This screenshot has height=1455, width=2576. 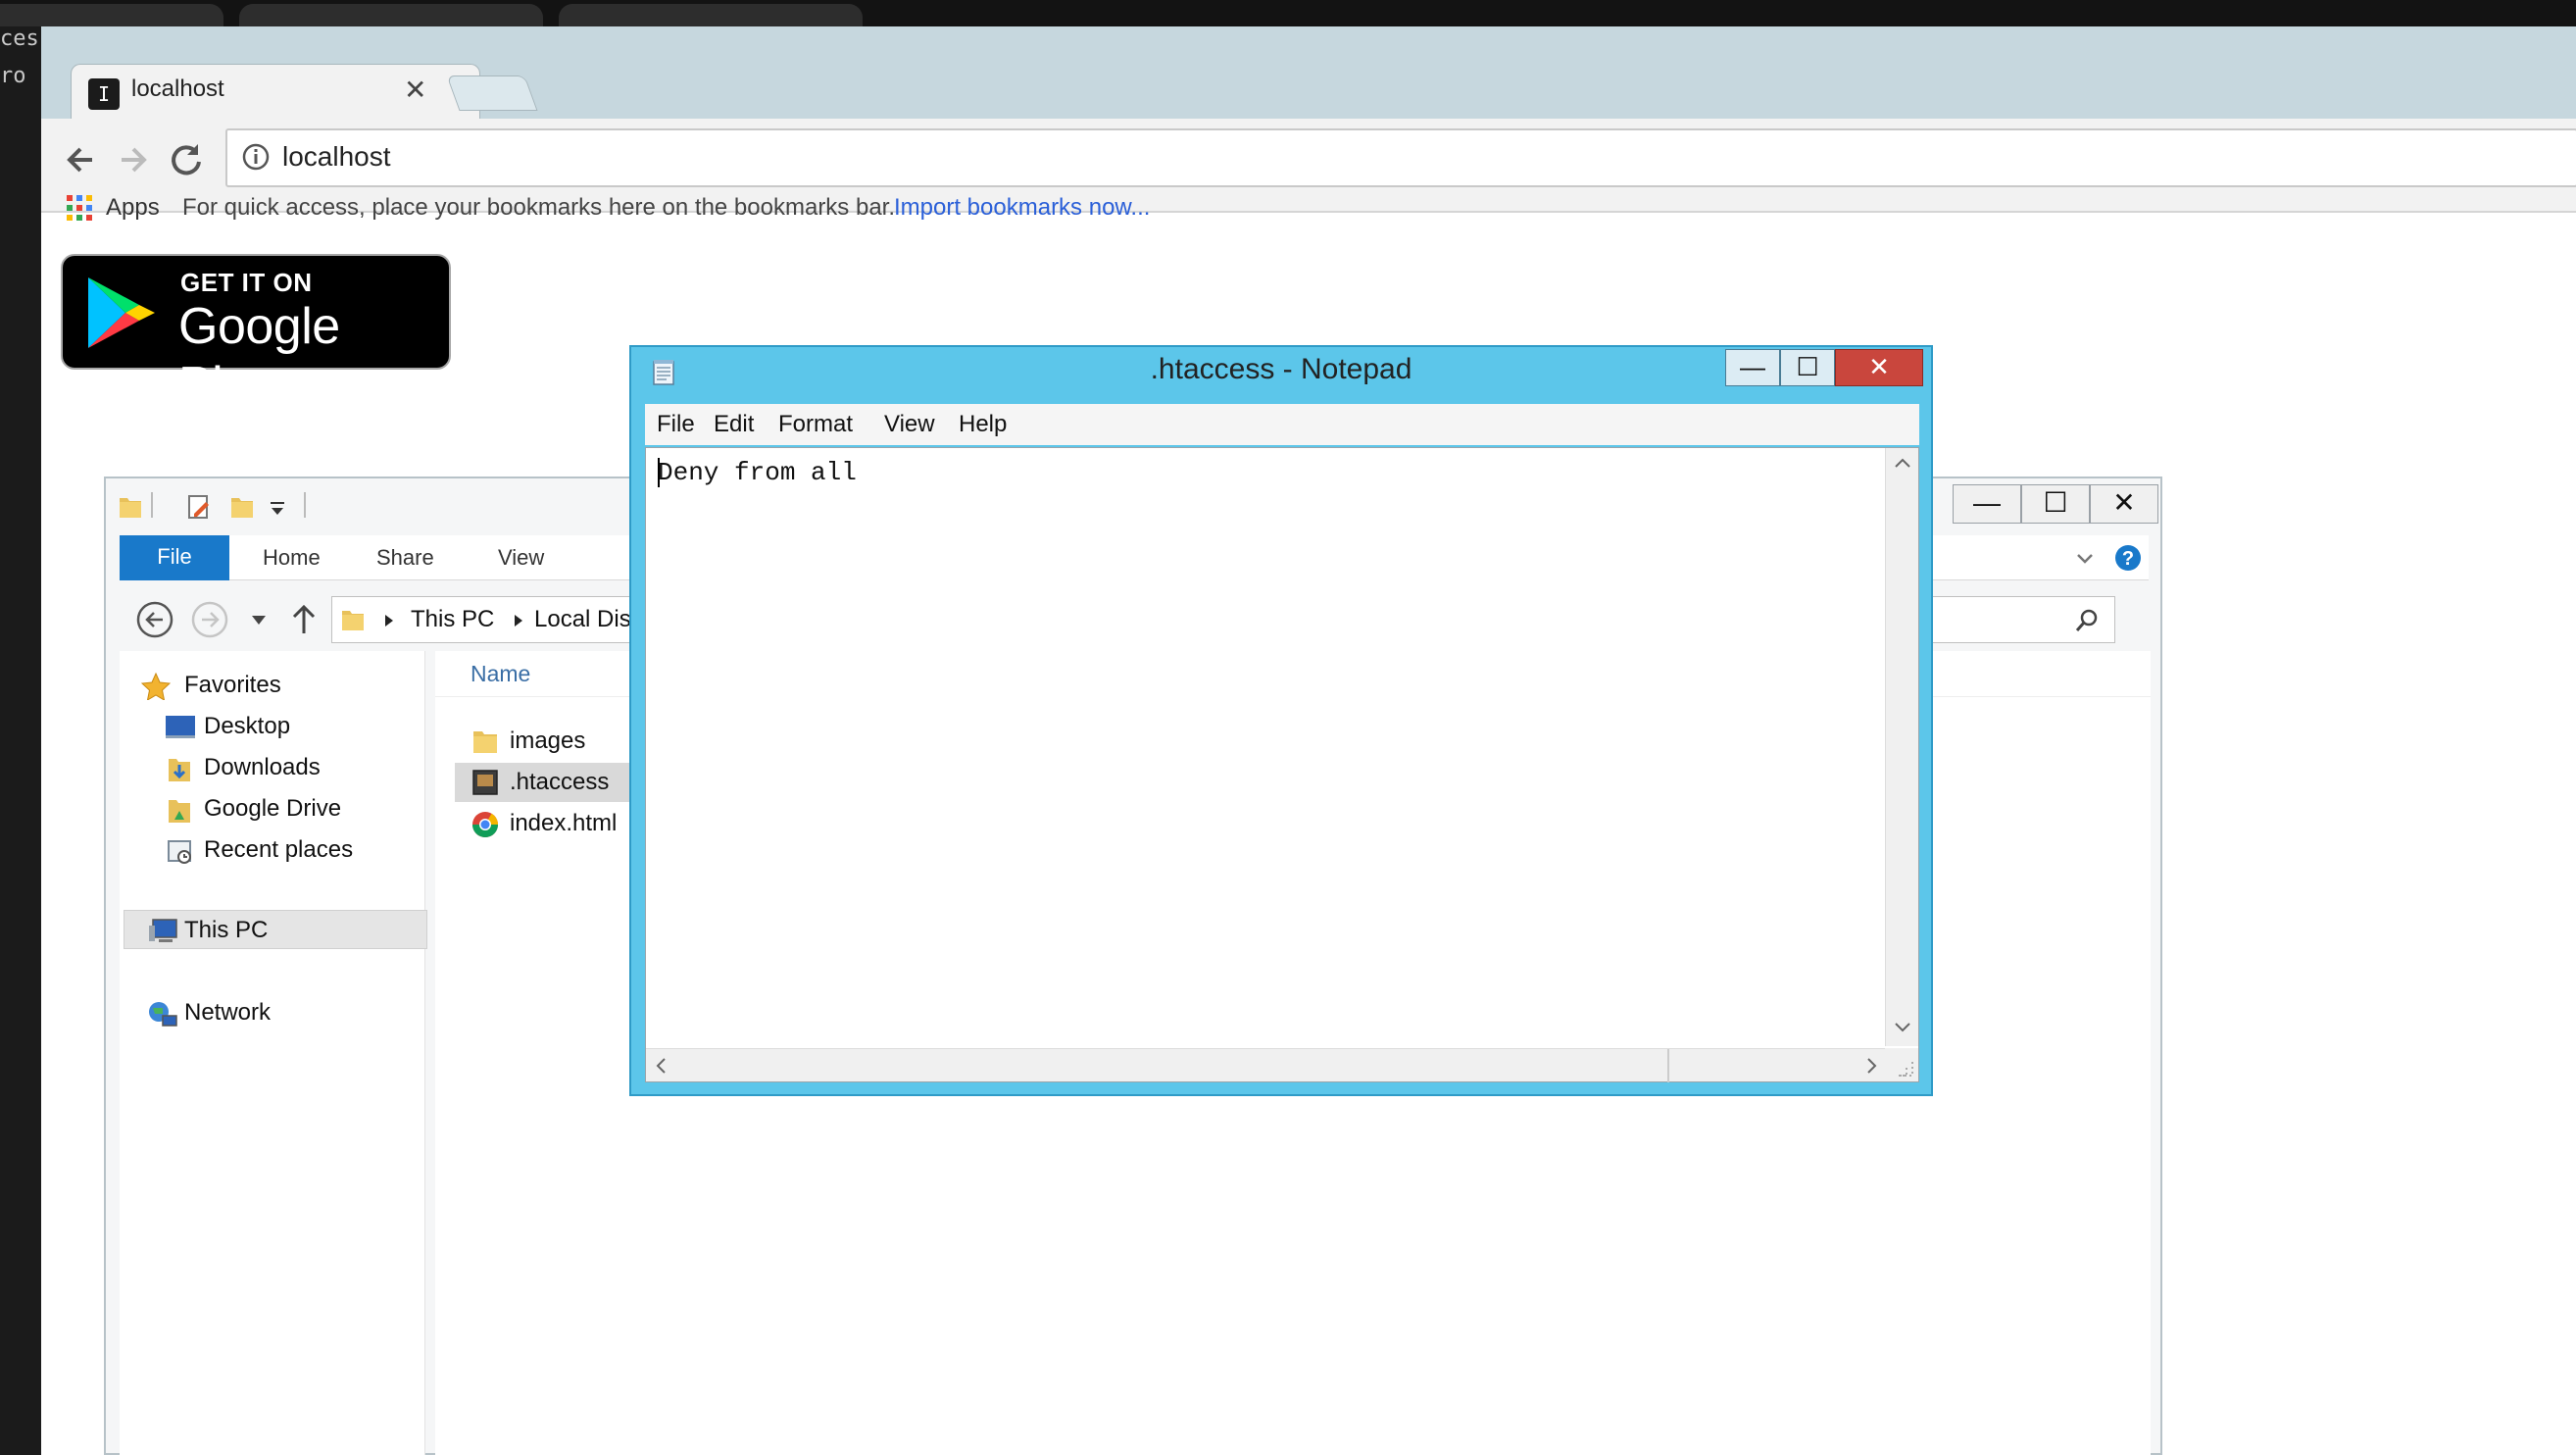 What do you see at coordinates (1308, 73) in the screenshot?
I see `tab-strip: I localhost ✕` at bounding box center [1308, 73].